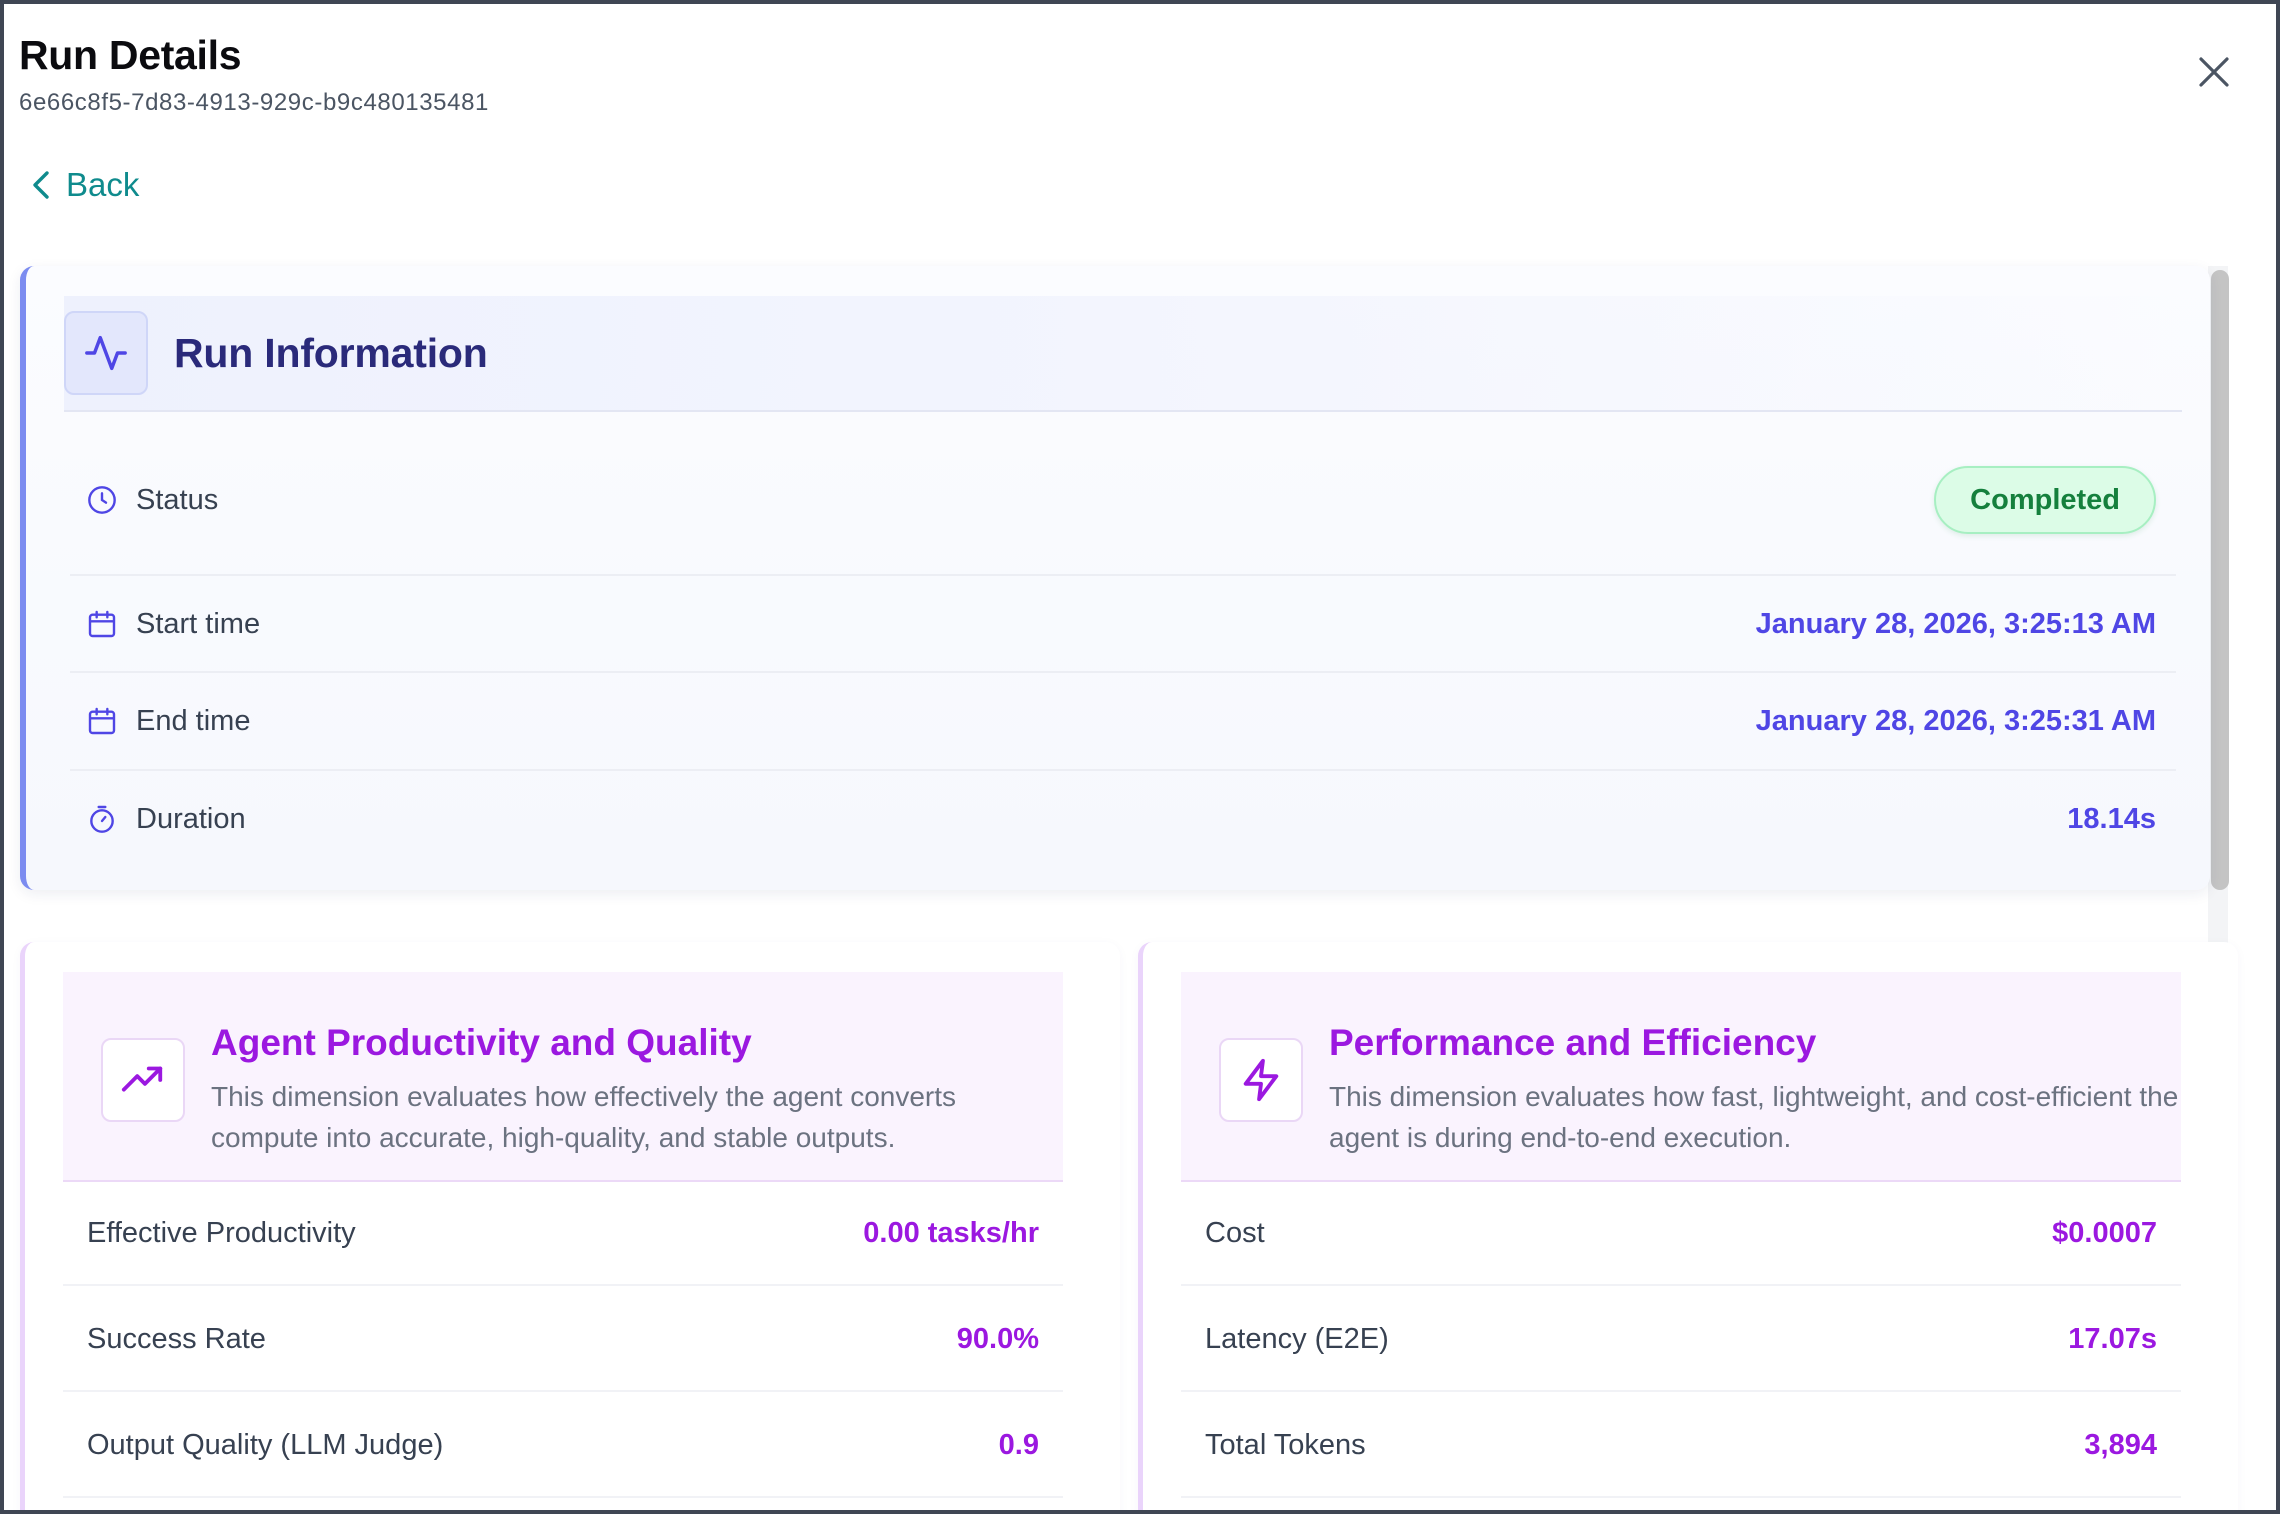 The image size is (2280, 1514). Describe the element at coordinates (331, 352) in the screenshot. I see `run-information-title: Run Information` at that location.